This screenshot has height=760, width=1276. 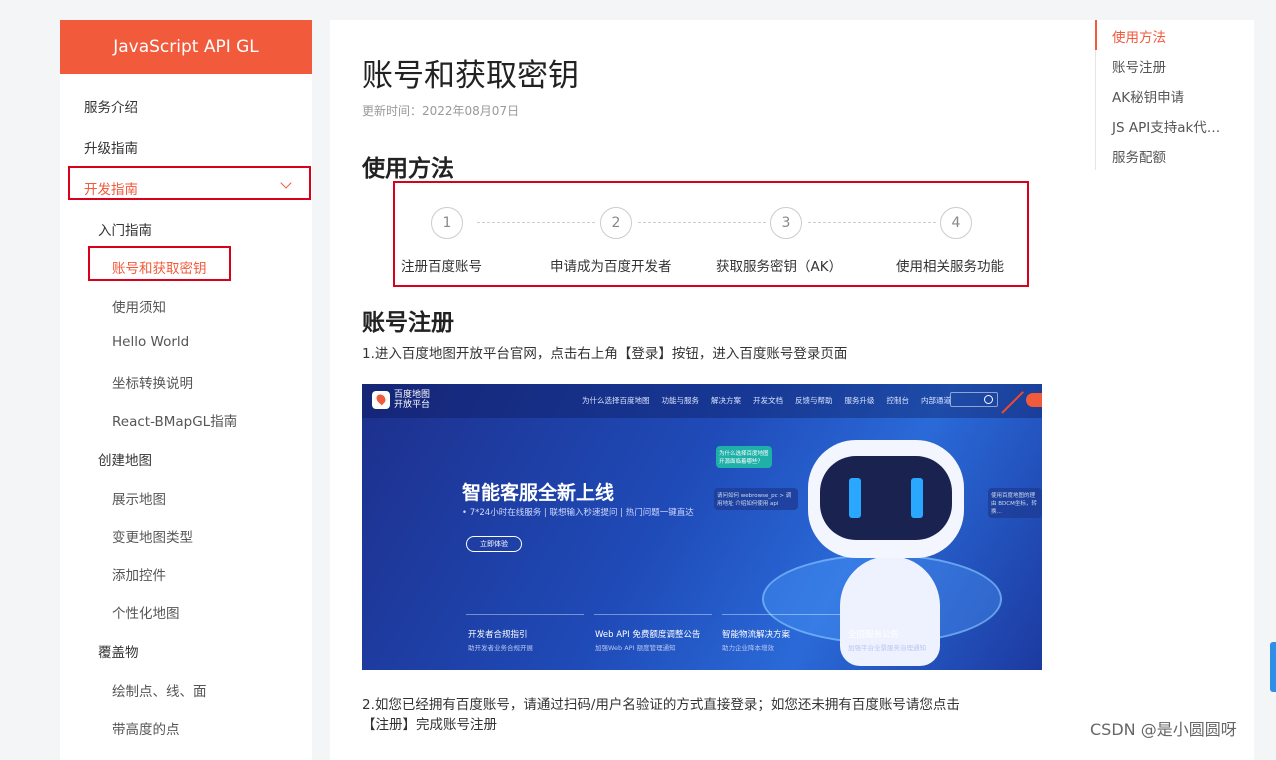 What do you see at coordinates (950, 267) in the screenshot?
I see `step-label-4: 使用相关服务功能` at bounding box center [950, 267].